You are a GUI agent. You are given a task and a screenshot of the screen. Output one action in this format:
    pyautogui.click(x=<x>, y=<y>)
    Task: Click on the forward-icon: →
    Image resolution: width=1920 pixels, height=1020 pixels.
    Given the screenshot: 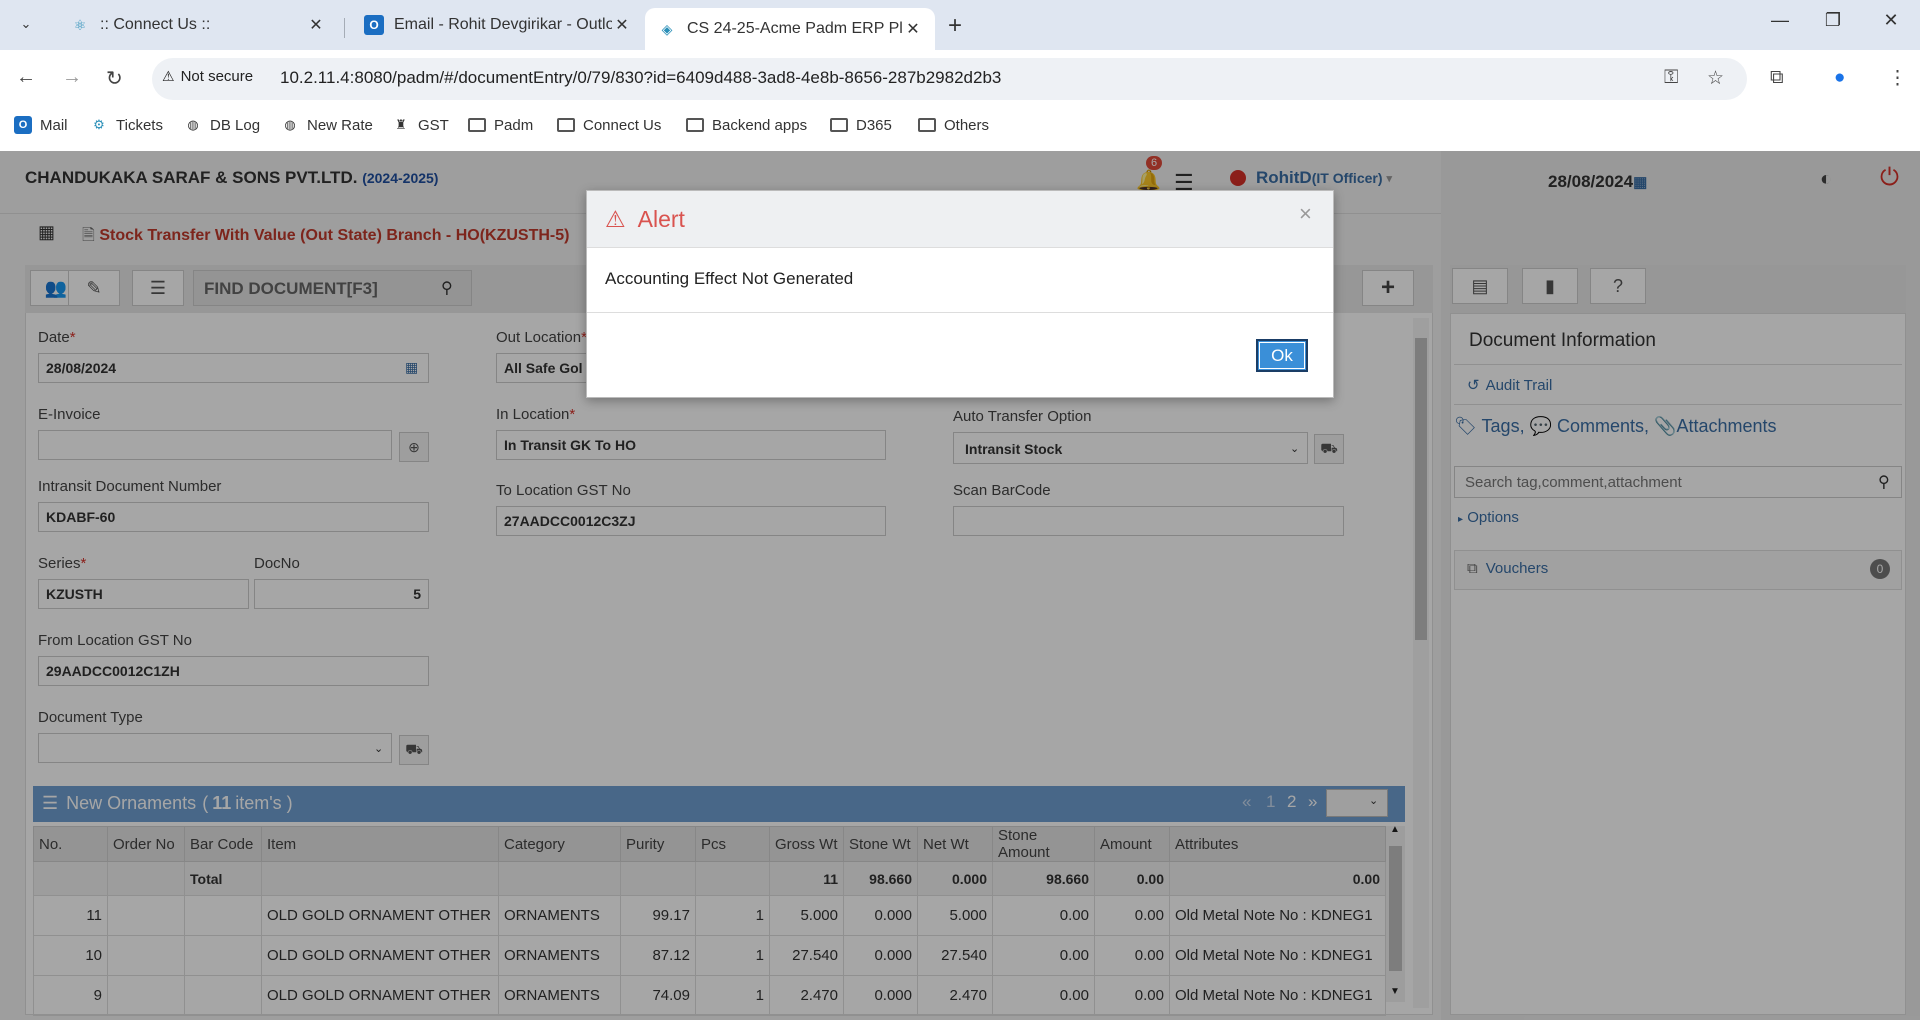 What is the action you would take?
    pyautogui.click(x=72, y=77)
    